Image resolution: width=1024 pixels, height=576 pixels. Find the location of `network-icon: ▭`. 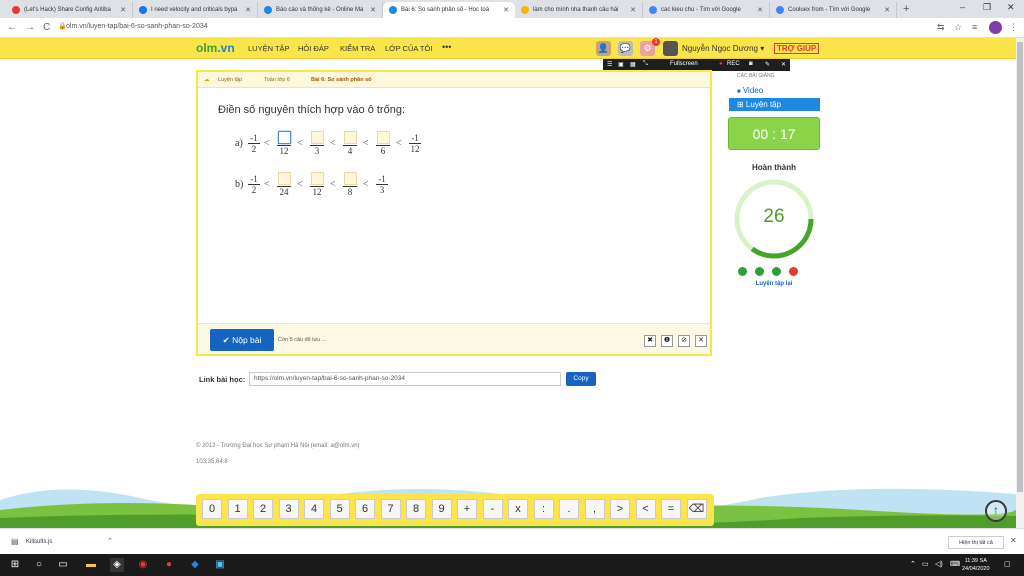

network-icon: ▭ is located at coordinates (925, 564).